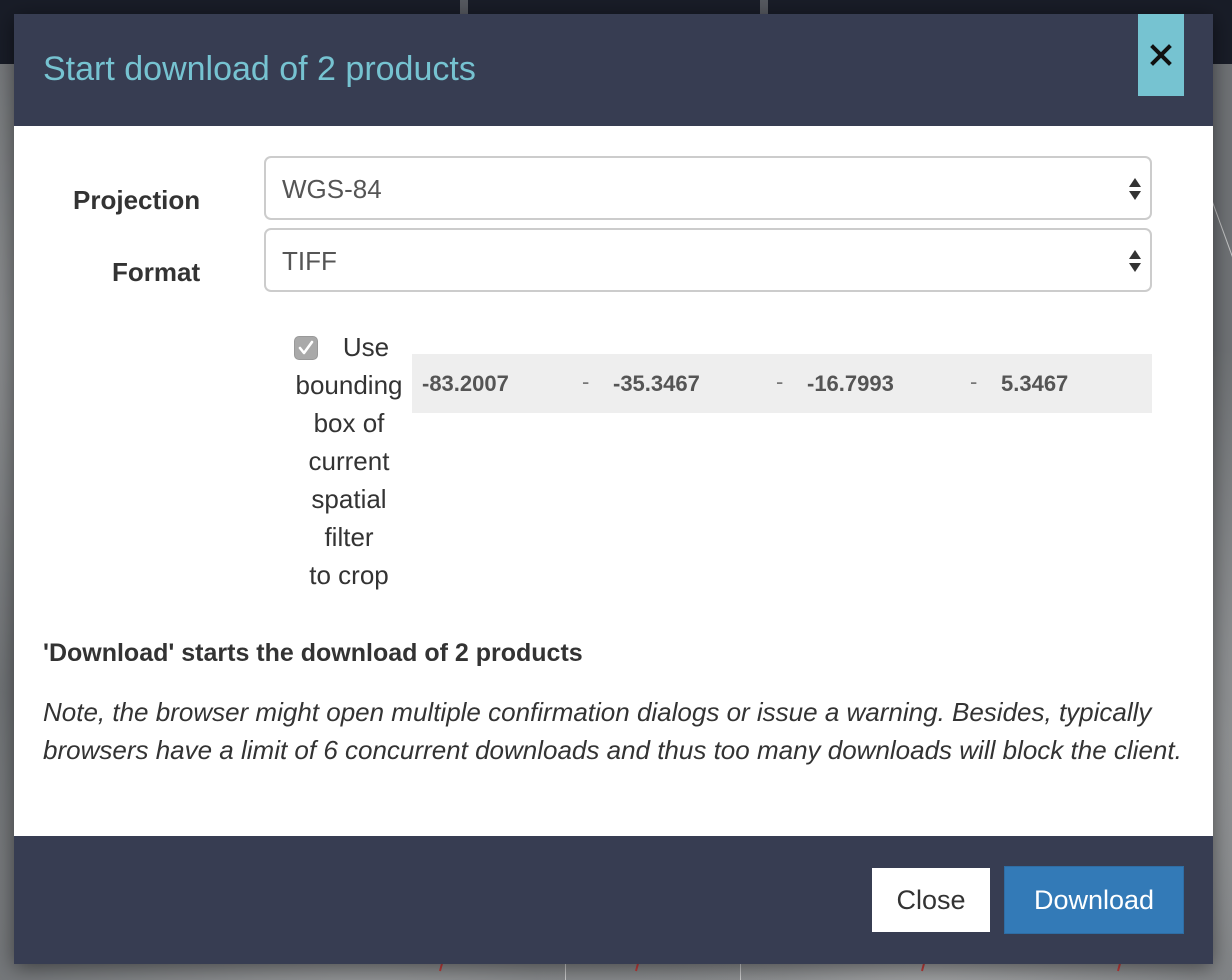  I want to click on modal-close-button, so click(1161, 55).